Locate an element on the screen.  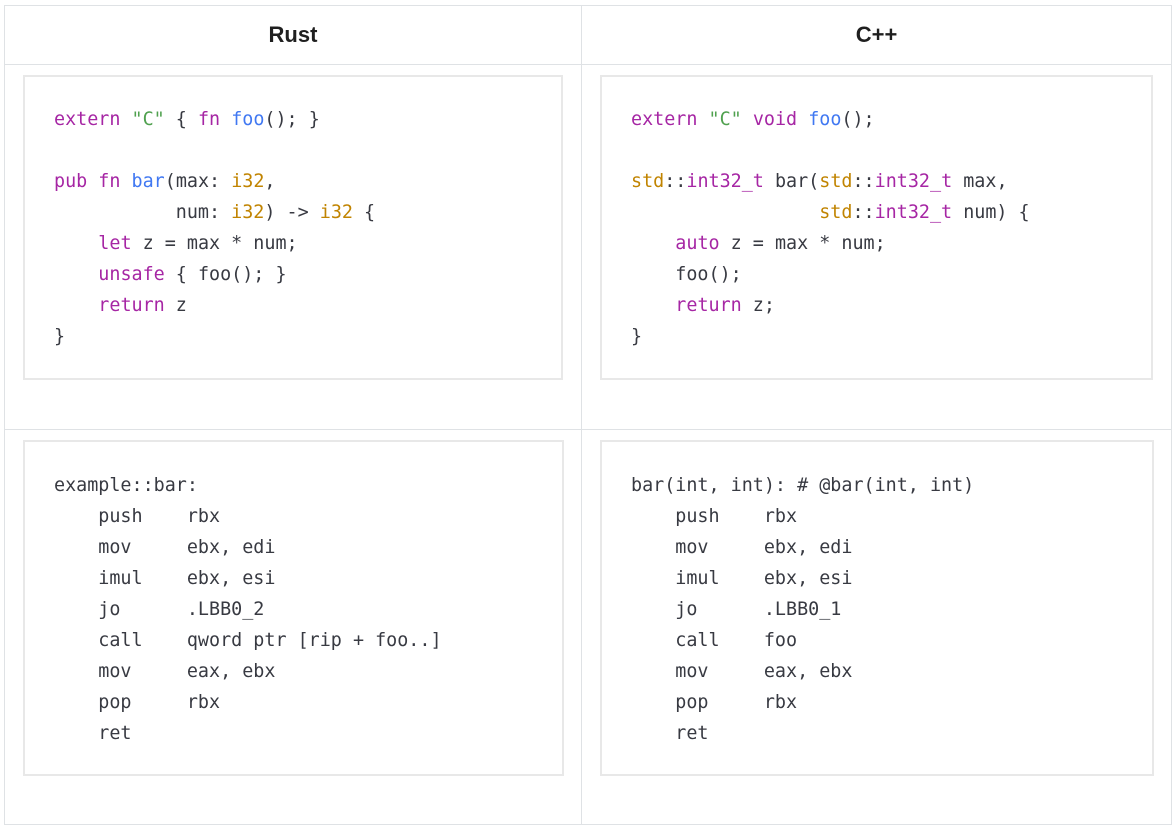
code-token: (); is located at coordinates (858, 119).